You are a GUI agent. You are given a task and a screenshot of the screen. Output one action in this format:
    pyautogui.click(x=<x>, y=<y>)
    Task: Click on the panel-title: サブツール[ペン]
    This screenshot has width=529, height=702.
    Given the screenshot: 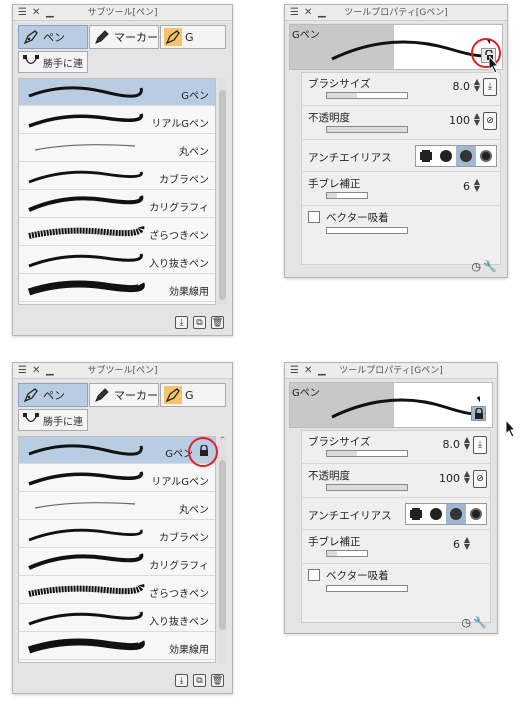 What is the action you would take?
    pyautogui.click(x=122, y=13)
    